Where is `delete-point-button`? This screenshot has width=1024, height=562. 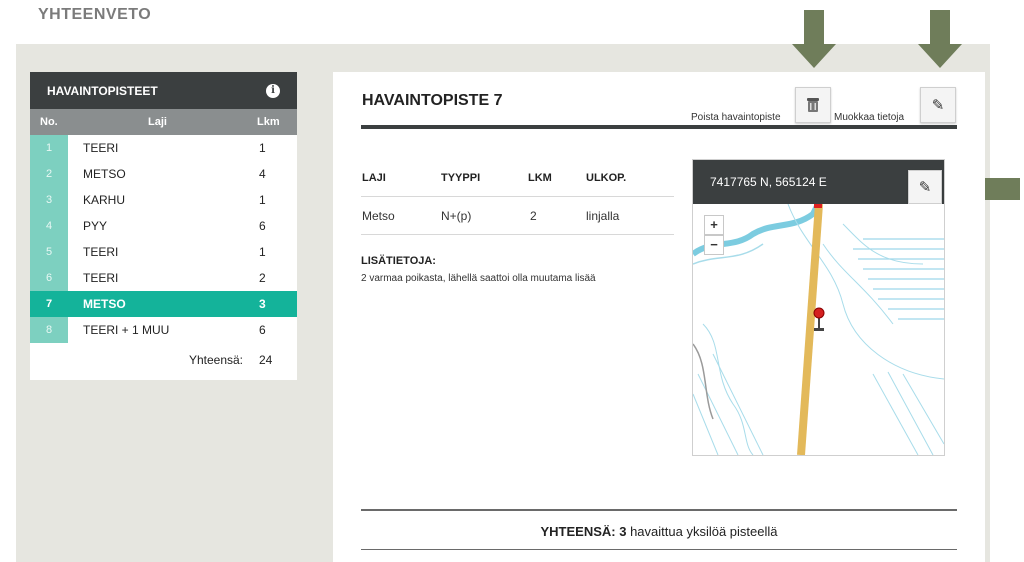 delete-point-button is located at coordinates (813, 105).